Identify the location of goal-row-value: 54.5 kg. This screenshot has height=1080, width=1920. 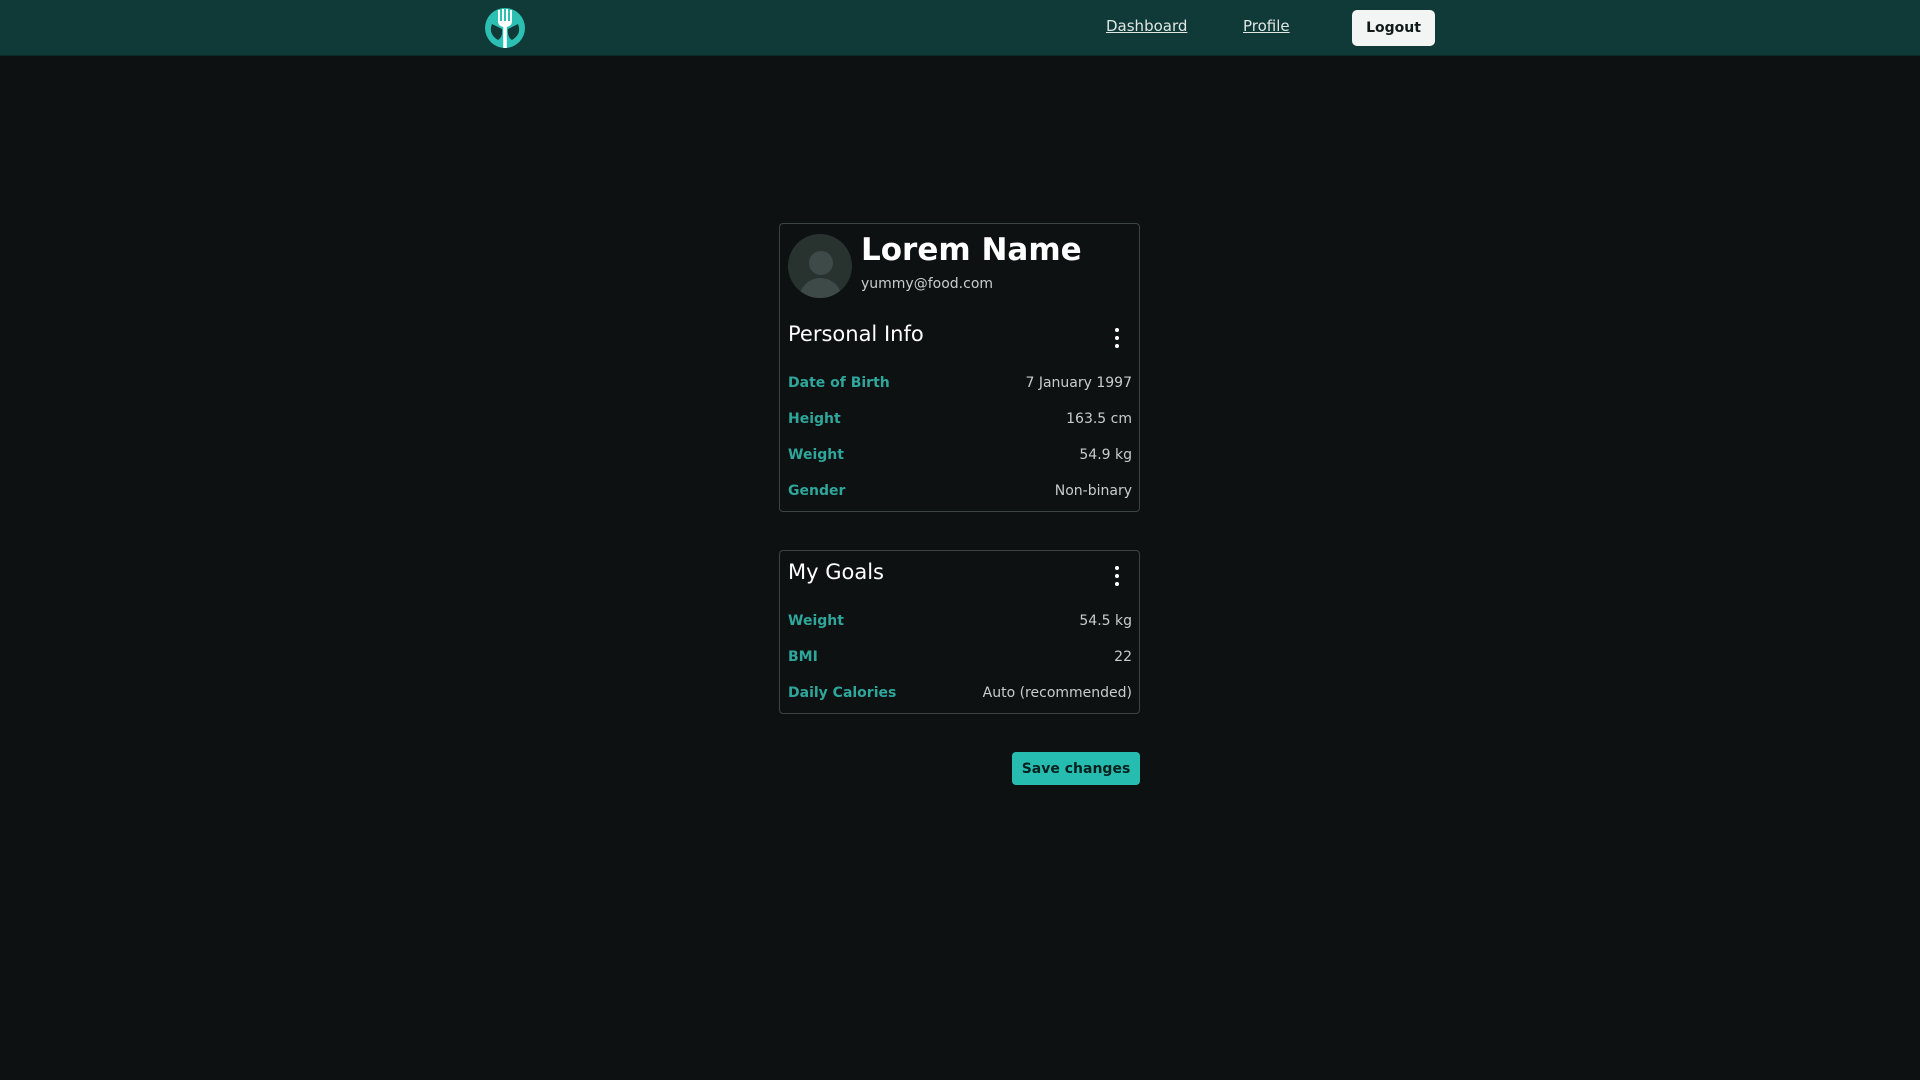
(1105, 621).